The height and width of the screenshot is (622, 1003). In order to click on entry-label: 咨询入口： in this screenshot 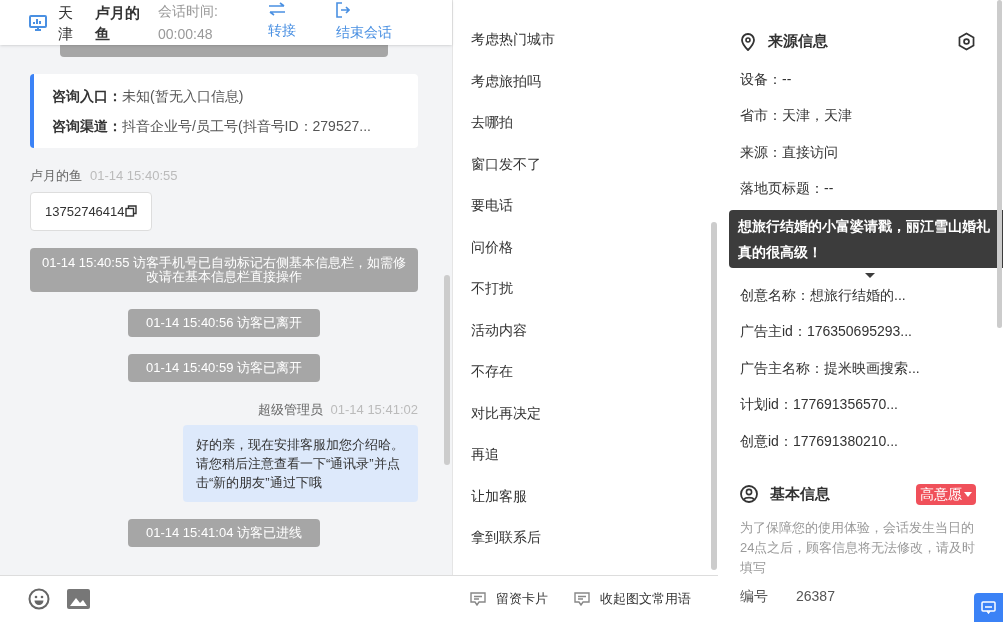, I will do `click(87, 96)`.